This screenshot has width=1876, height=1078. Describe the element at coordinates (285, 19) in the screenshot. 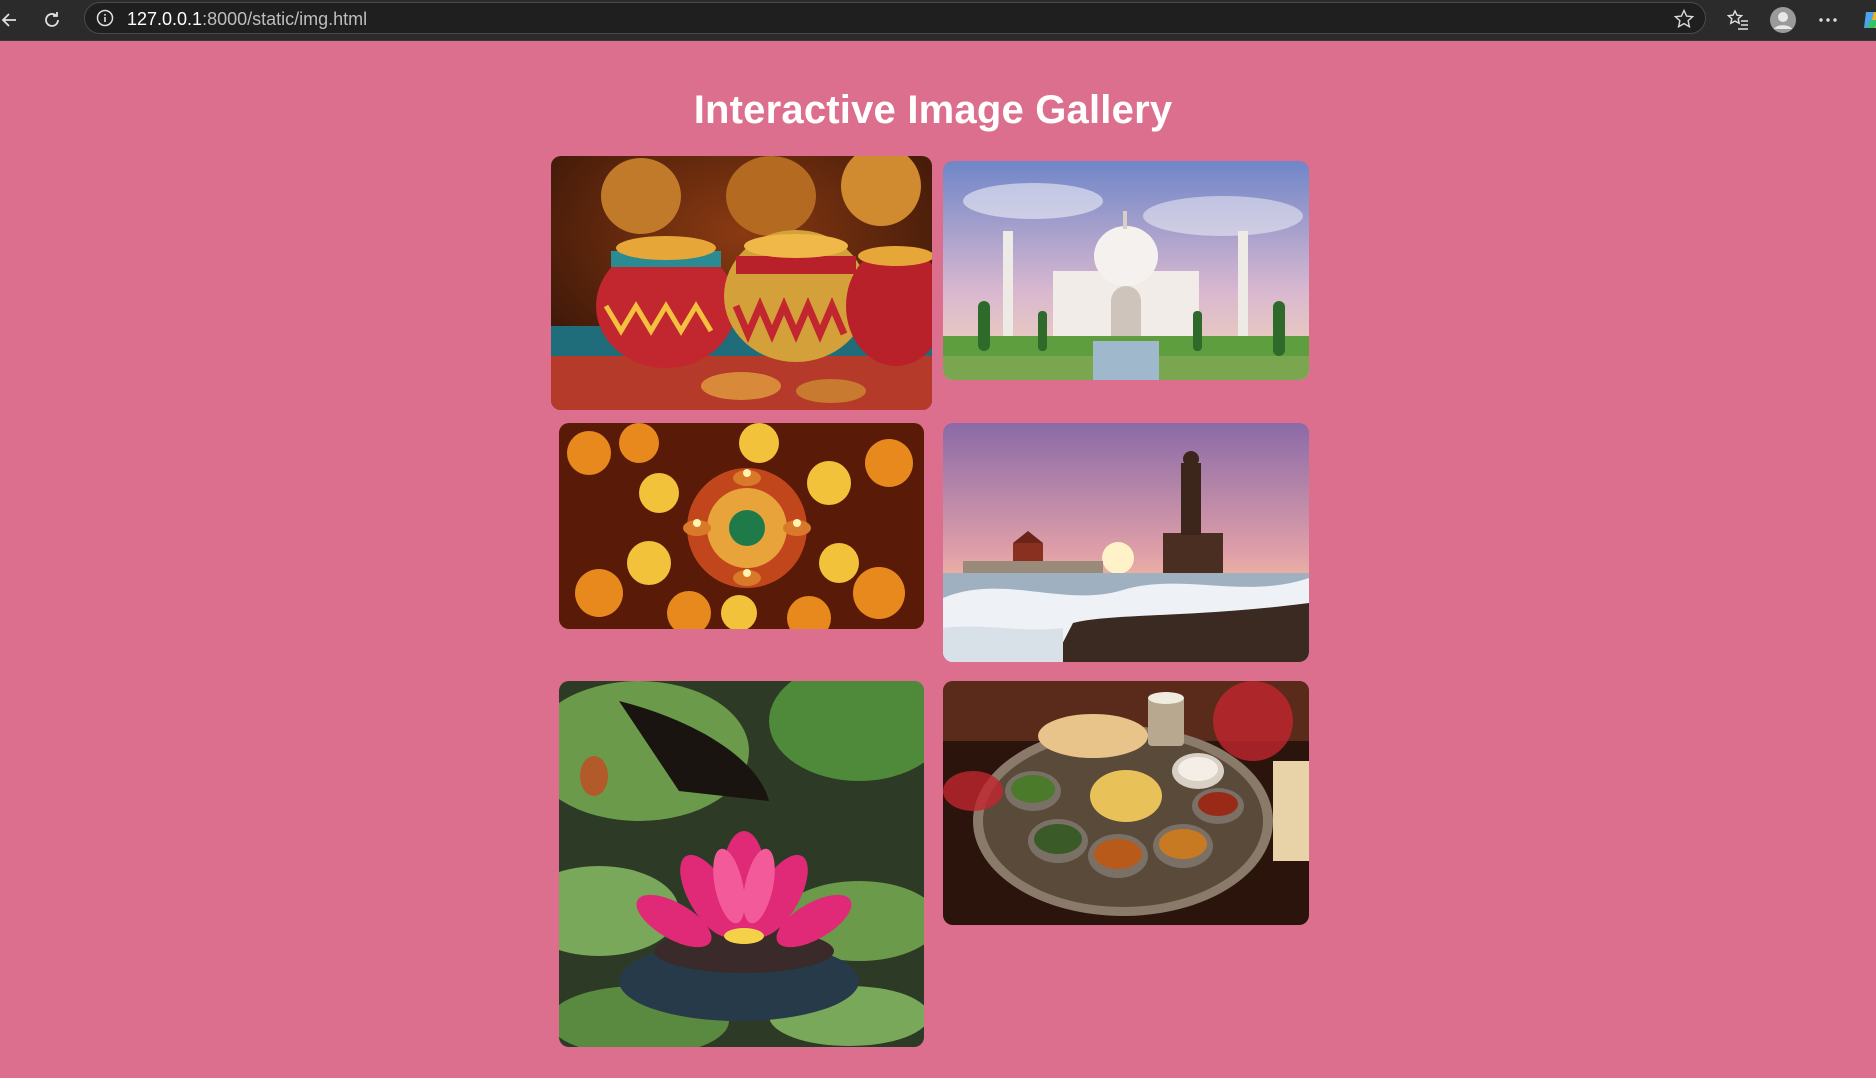

I see `url-path: :8000/static/img.html` at that location.